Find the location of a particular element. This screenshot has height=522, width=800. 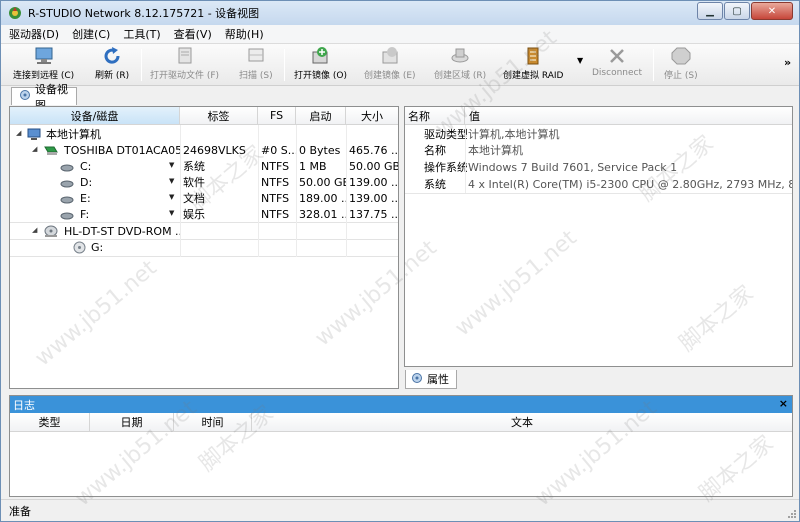

minimize-button: ▁ is located at coordinates (710, 11).